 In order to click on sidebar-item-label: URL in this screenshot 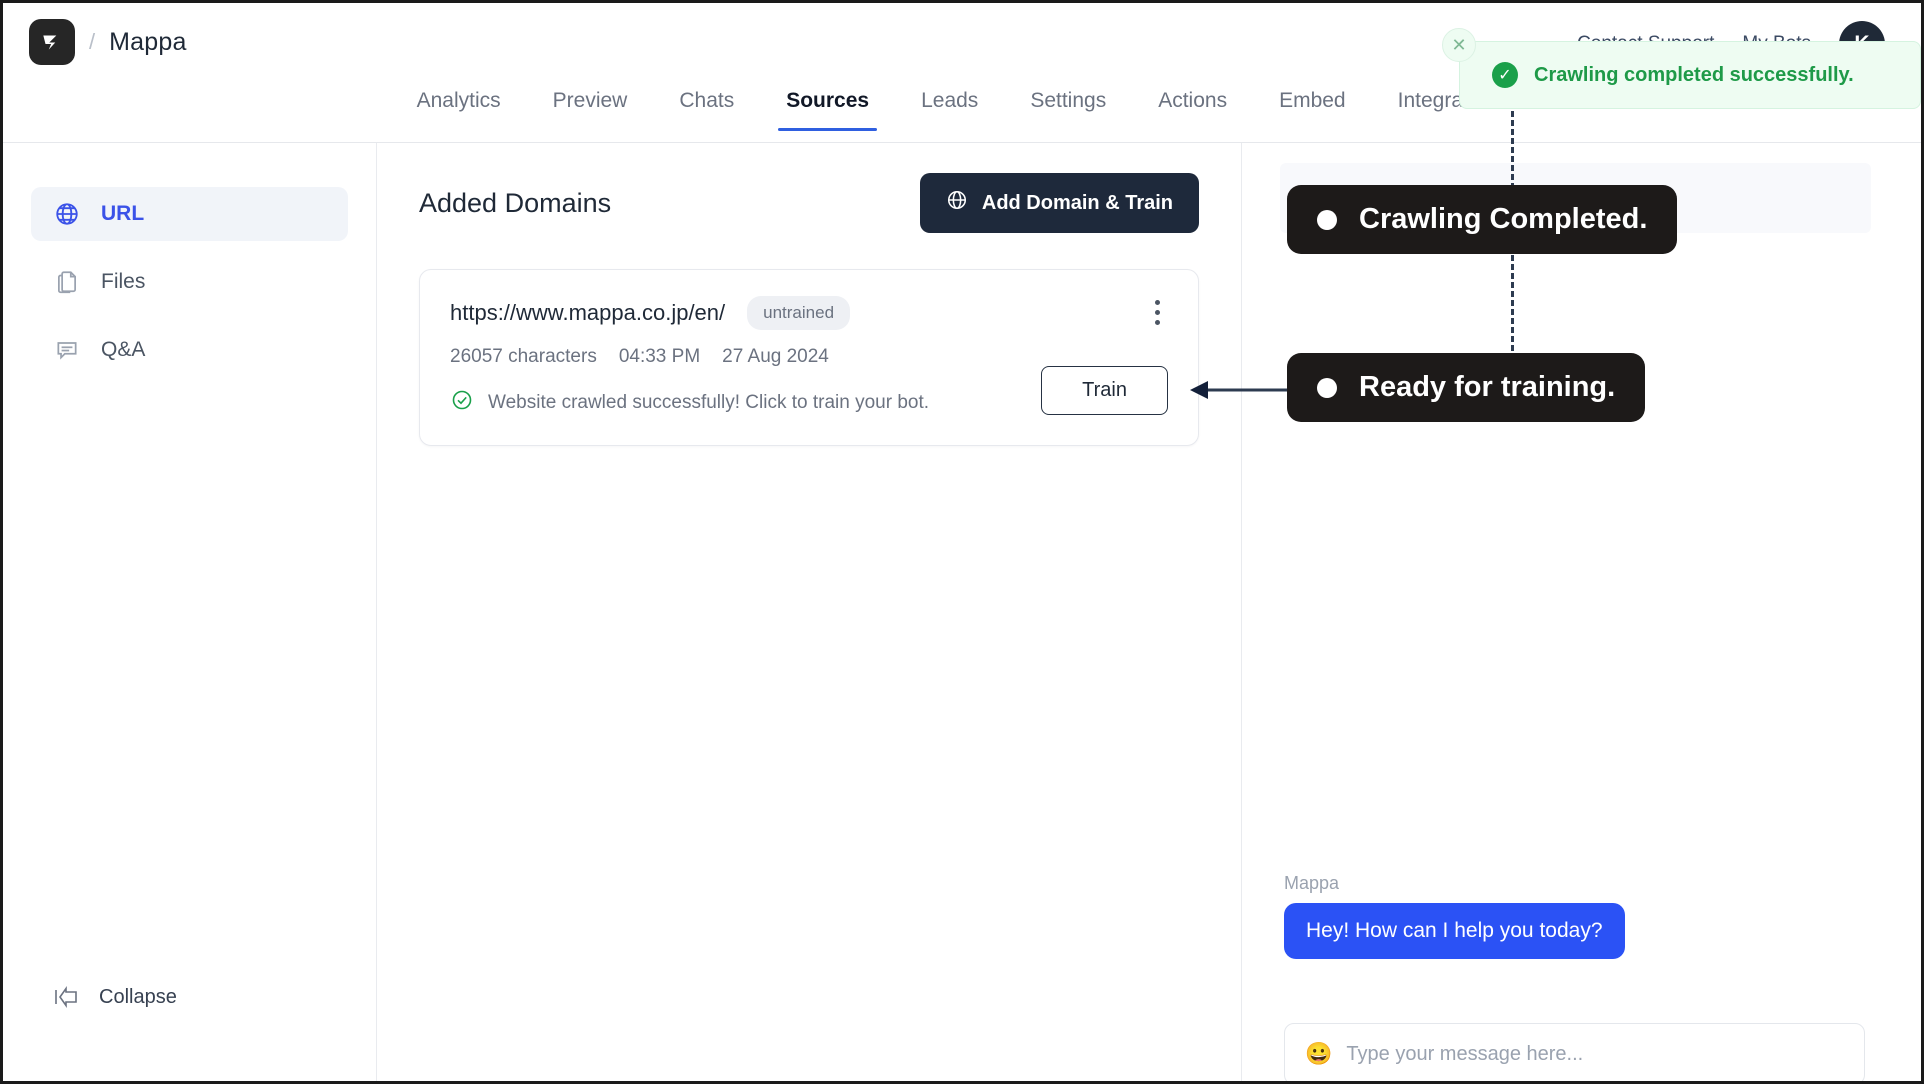, I will do `click(123, 213)`.